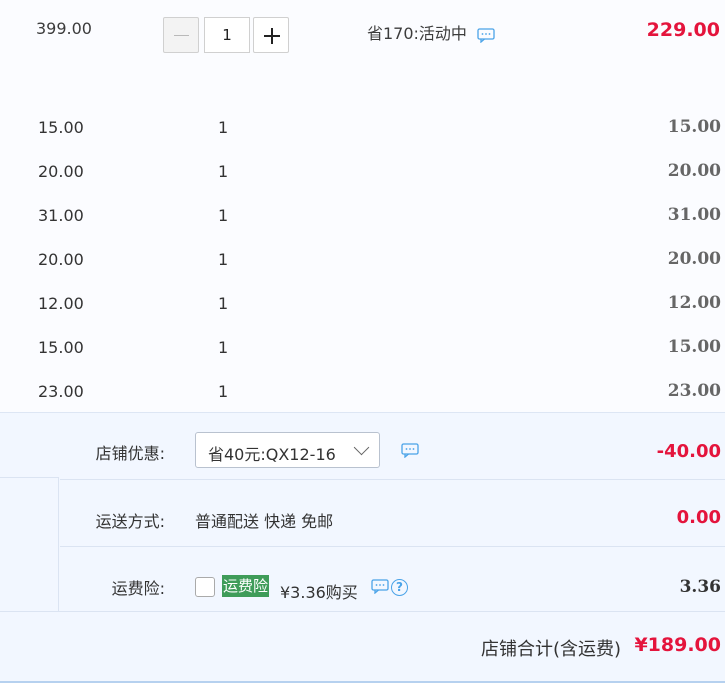  I want to click on quantity-input: 1, so click(227, 35).